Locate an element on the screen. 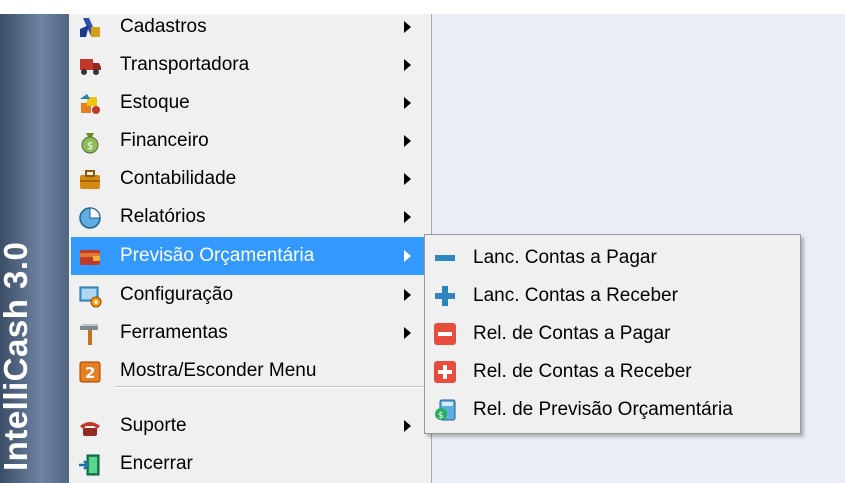 The height and width of the screenshot is (483, 845). exit-door-icon is located at coordinates (90, 465).